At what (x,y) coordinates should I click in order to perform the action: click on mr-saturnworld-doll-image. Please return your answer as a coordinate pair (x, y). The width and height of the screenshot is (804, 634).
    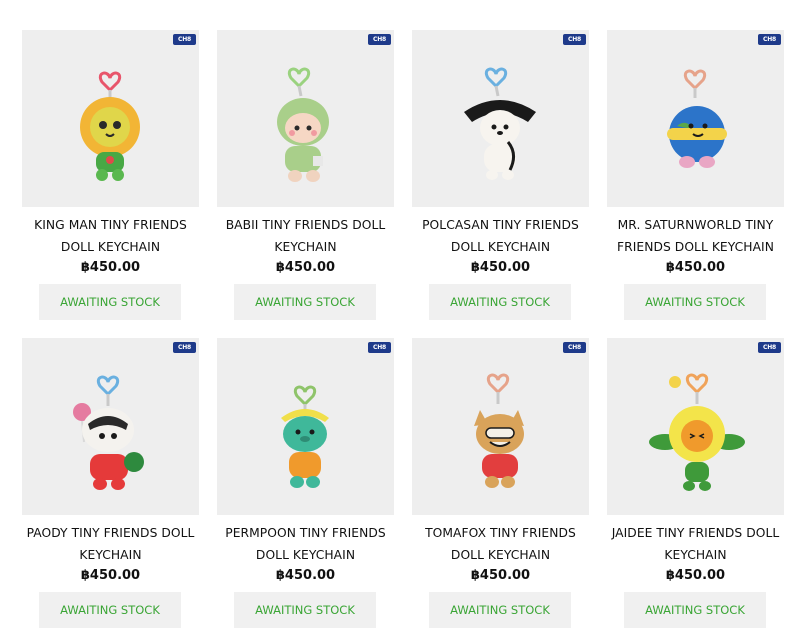
    Looking at the image, I should click on (697, 118).